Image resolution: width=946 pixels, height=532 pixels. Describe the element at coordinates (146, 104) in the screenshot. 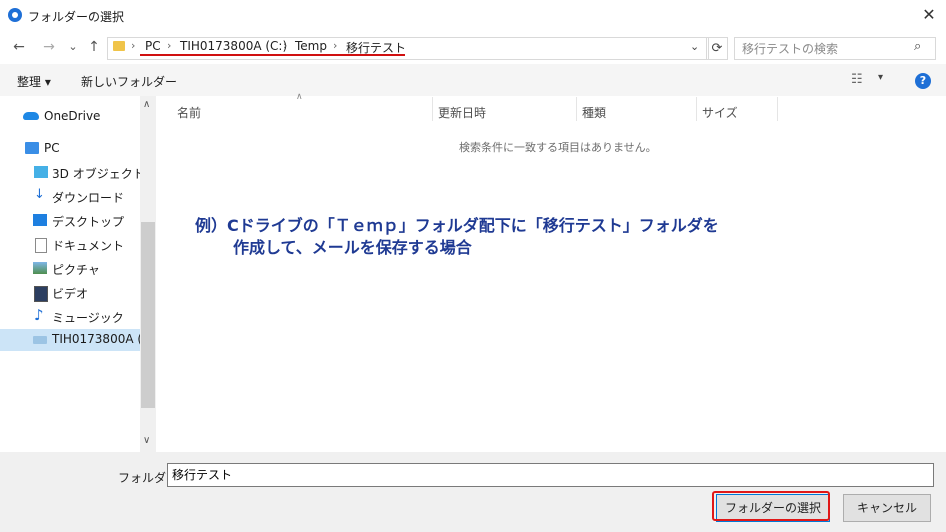

I see `scroll-up-icon: ∧` at that location.